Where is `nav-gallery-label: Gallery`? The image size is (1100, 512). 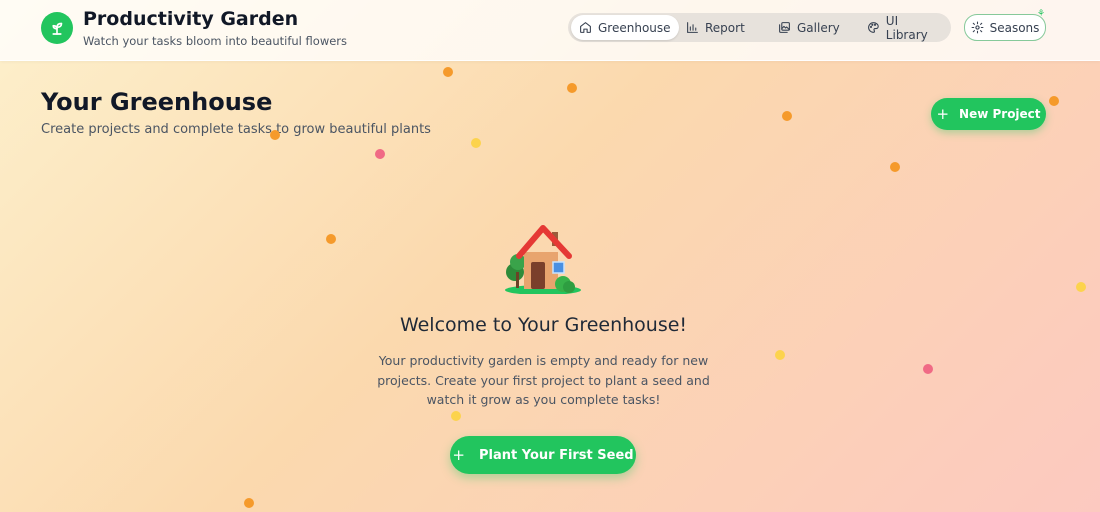
nav-gallery-label: Gallery is located at coordinates (818, 27).